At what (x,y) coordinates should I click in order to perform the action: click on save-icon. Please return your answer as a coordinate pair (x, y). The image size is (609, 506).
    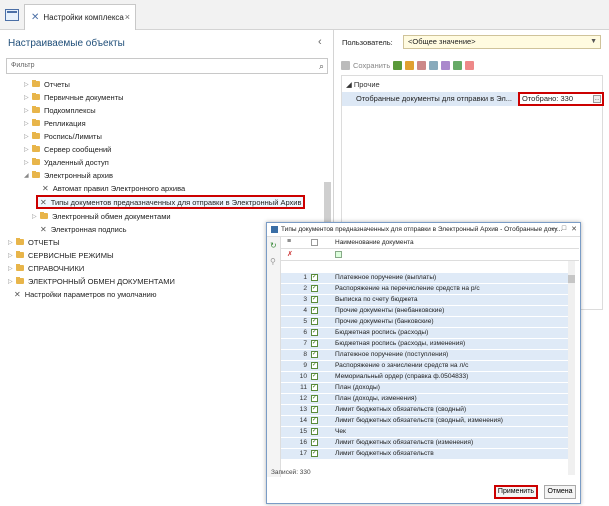
    Looking at the image, I should click on (345, 65).